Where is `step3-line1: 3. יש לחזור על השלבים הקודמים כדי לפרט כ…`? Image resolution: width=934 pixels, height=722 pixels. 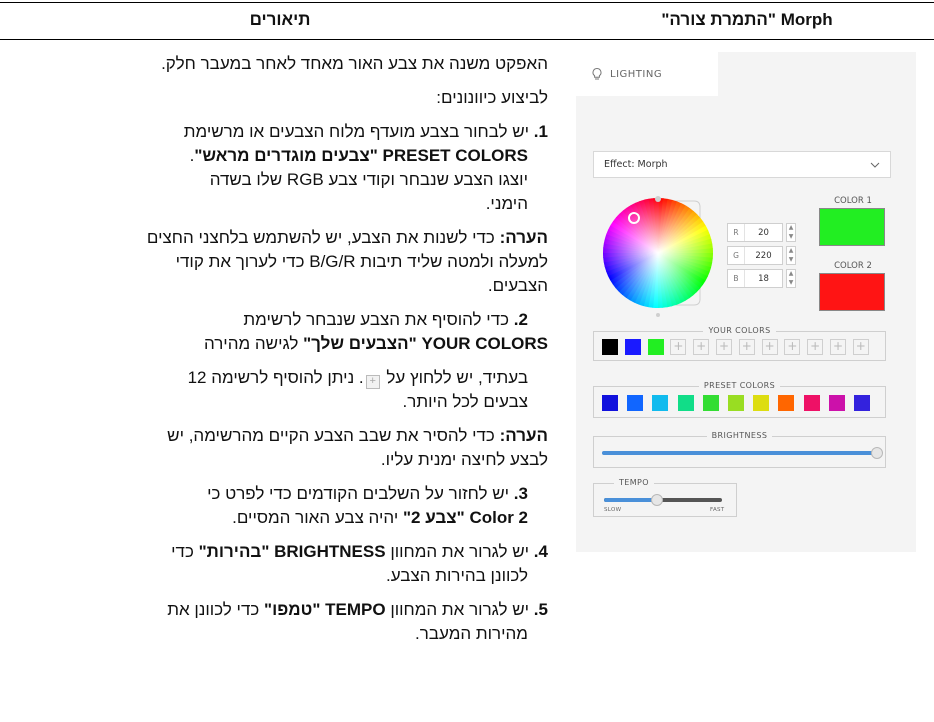 step3-line1: 3. יש לחזור על השלבים הקודמים כדי לפרט כ… is located at coordinates (264, 494).